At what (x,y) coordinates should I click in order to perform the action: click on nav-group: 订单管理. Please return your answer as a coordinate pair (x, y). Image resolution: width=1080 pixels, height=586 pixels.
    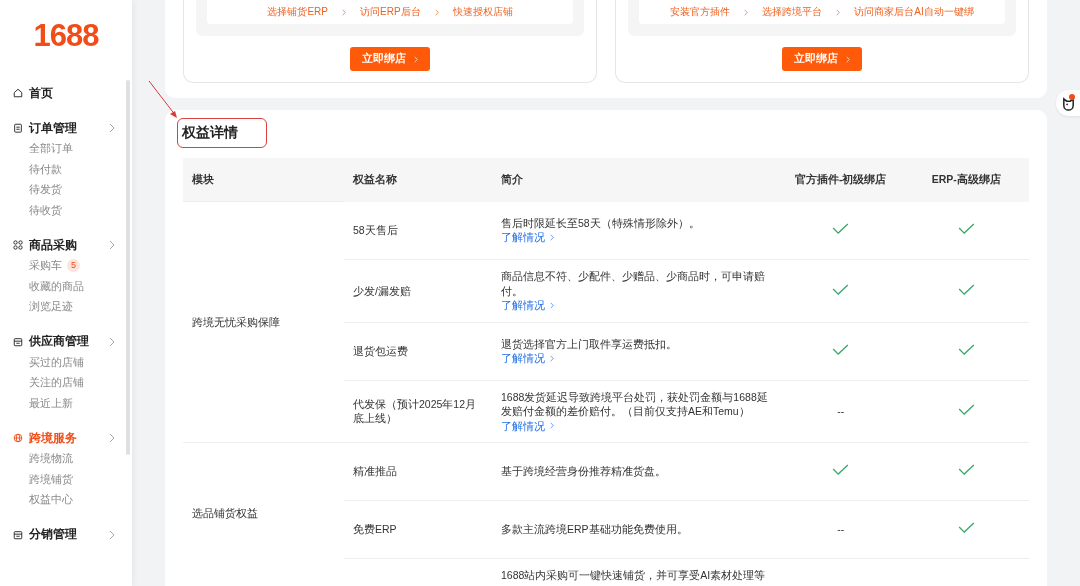
    Looking at the image, I should click on (64, 128).